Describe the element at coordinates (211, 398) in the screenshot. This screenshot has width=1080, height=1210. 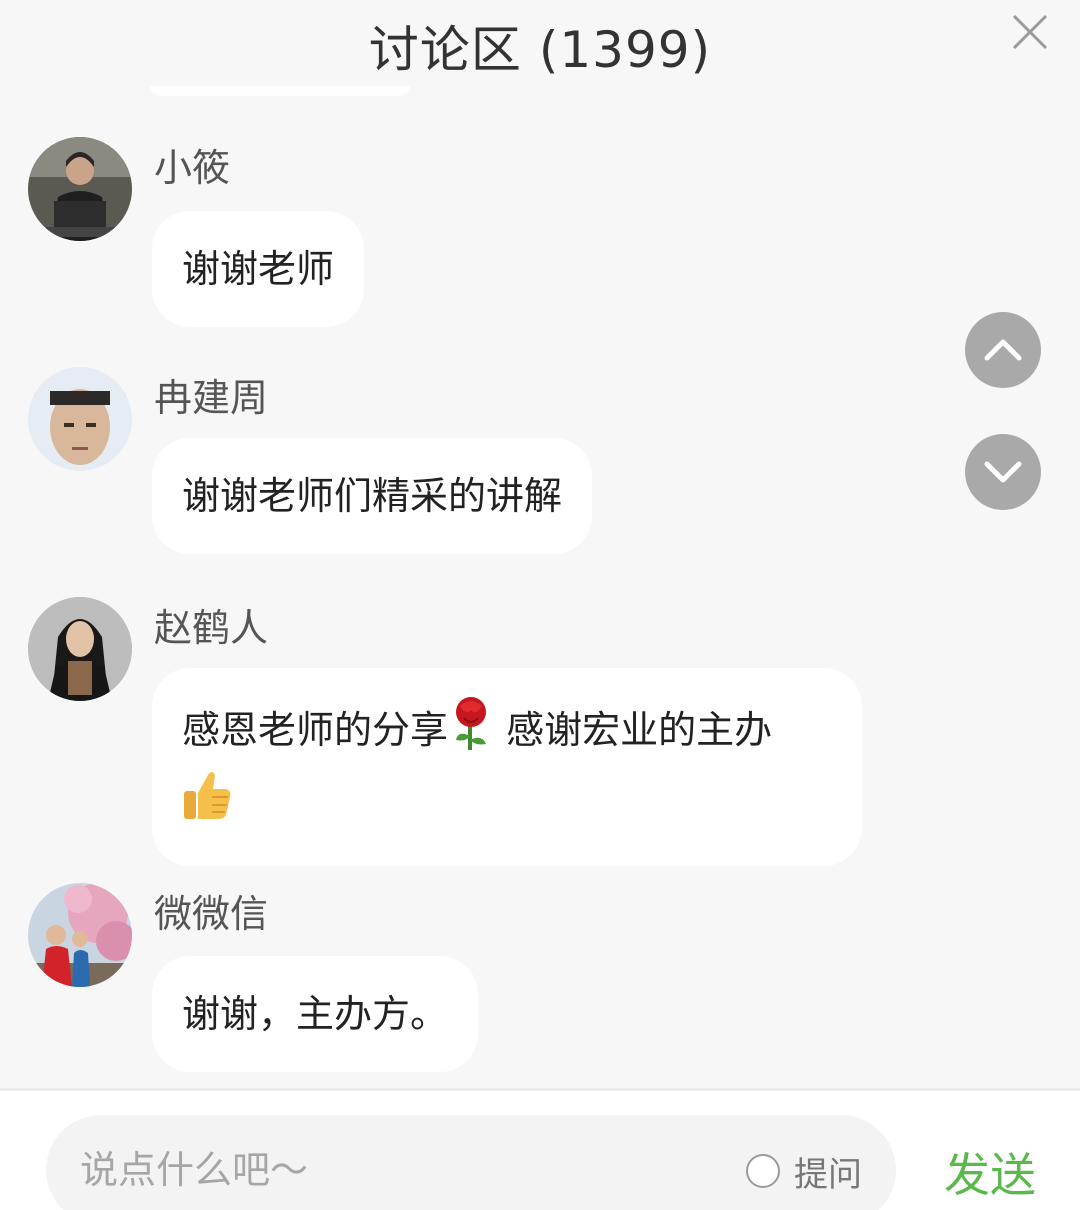
I see `user-name: 冉建周` at that location.